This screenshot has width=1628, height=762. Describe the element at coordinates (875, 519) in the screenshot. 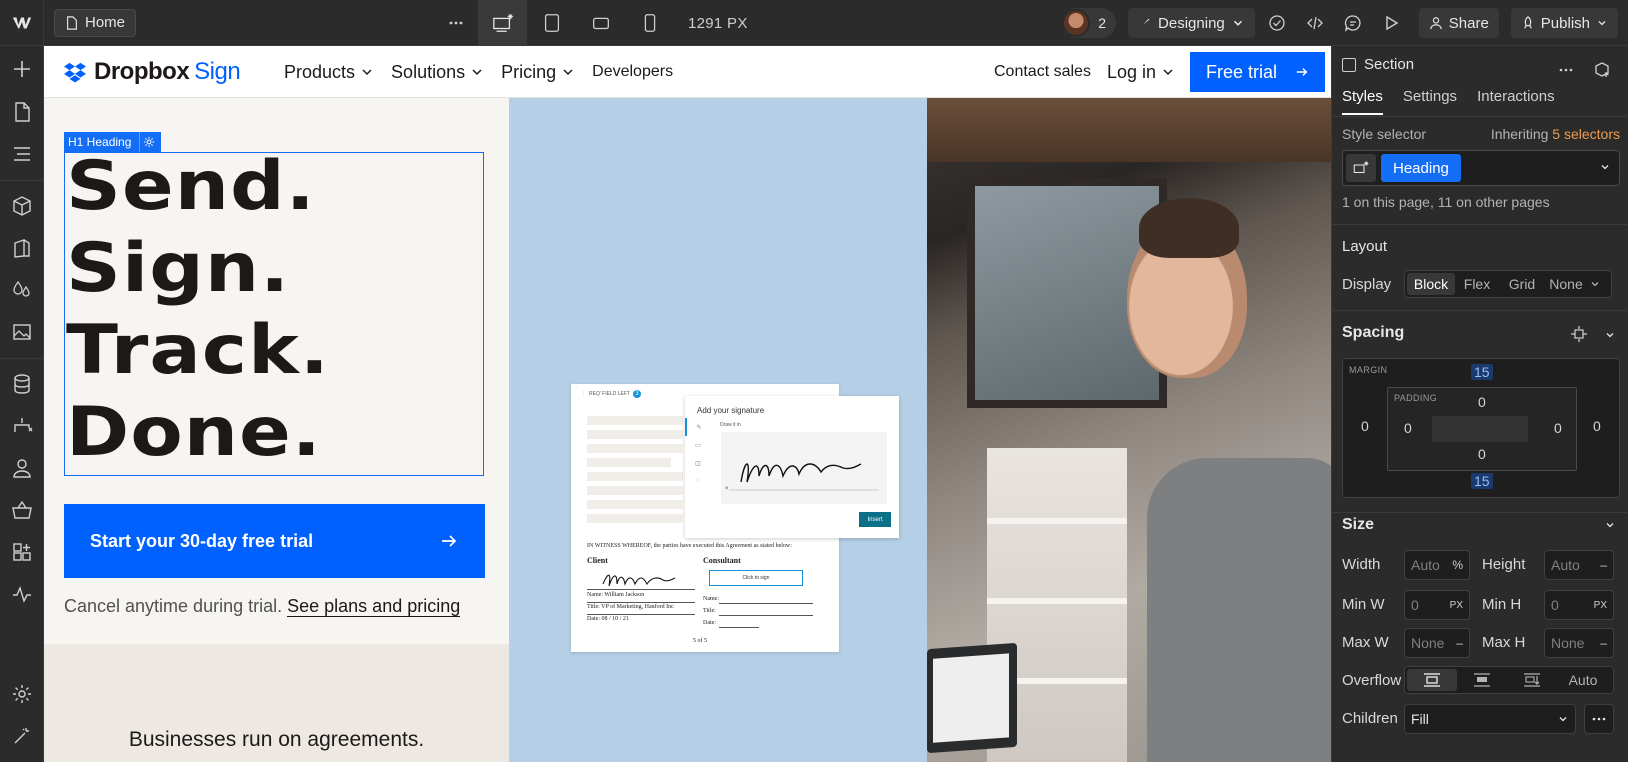

I see `insert-signature-button: Insert` at that location.